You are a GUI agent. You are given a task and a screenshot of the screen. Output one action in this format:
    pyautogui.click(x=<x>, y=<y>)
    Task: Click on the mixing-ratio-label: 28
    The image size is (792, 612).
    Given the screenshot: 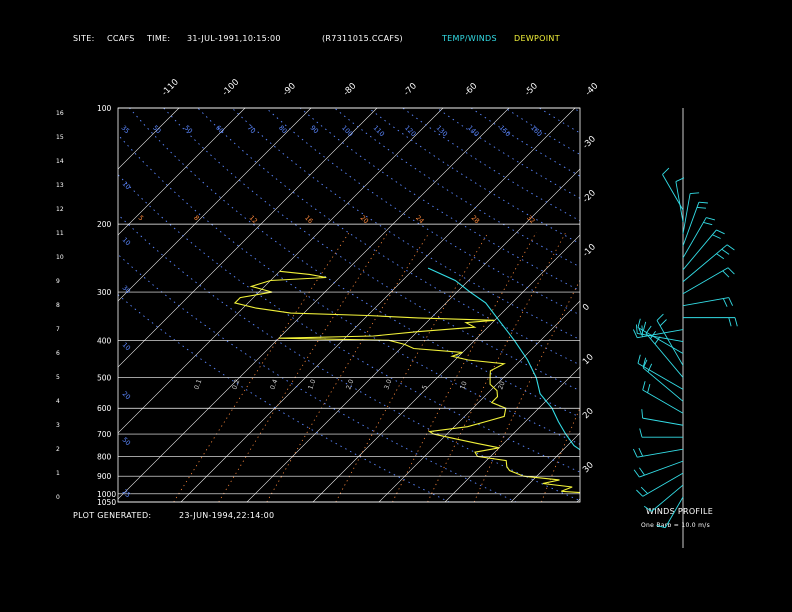 What is the action you would take?
    pyautogui.click(x=476, y=220)
    